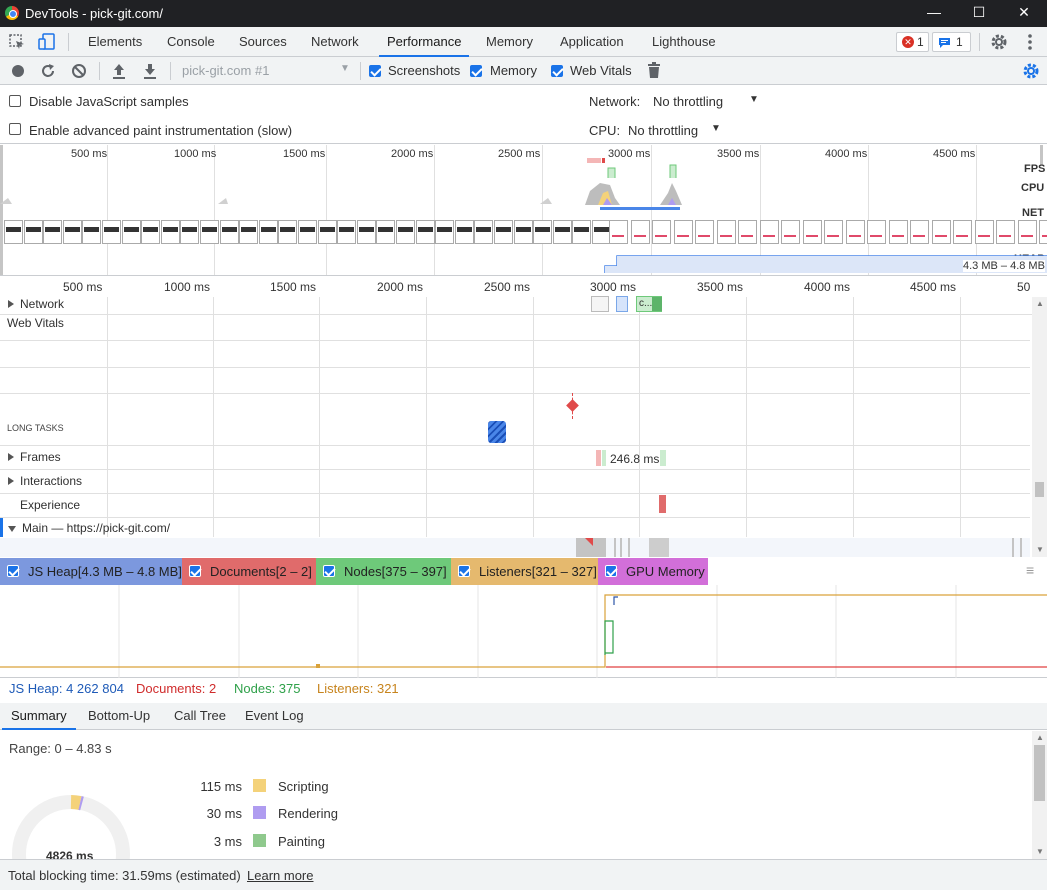  What do you see at coordinates (18, 71) in the screenshot?
I see `record-icon` at bounding box center [18, 71].